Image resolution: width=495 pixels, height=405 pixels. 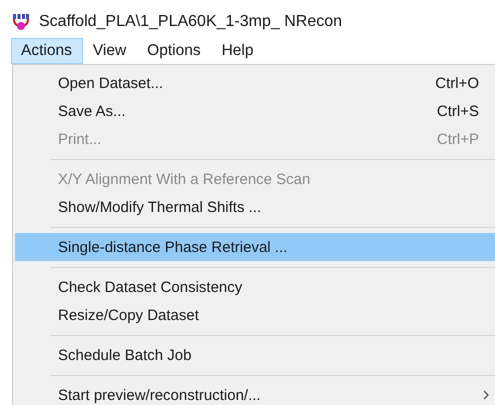 I want to click on menu-item: Check Dataset Consistency, so click(x=255, y=287).